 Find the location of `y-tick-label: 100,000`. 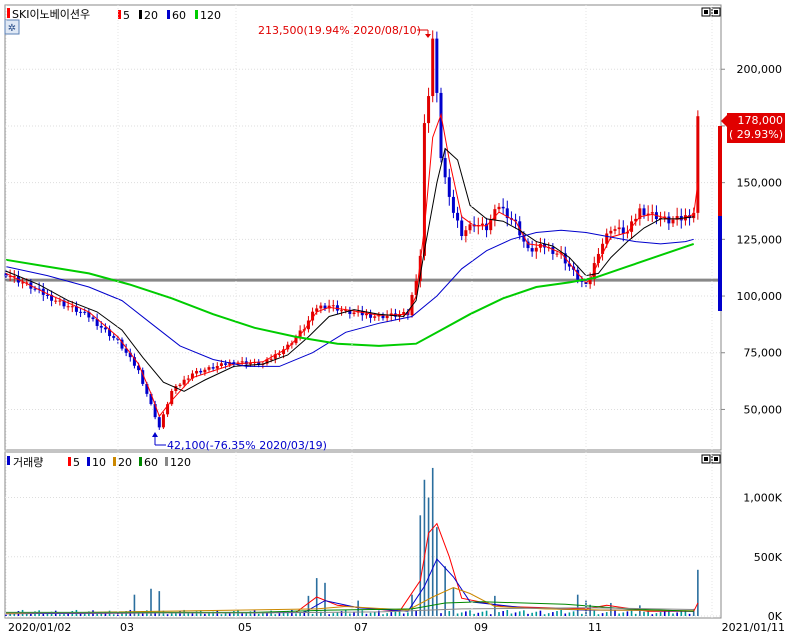

y-tick-label: 100,000 is located at coordinates (760, 296).